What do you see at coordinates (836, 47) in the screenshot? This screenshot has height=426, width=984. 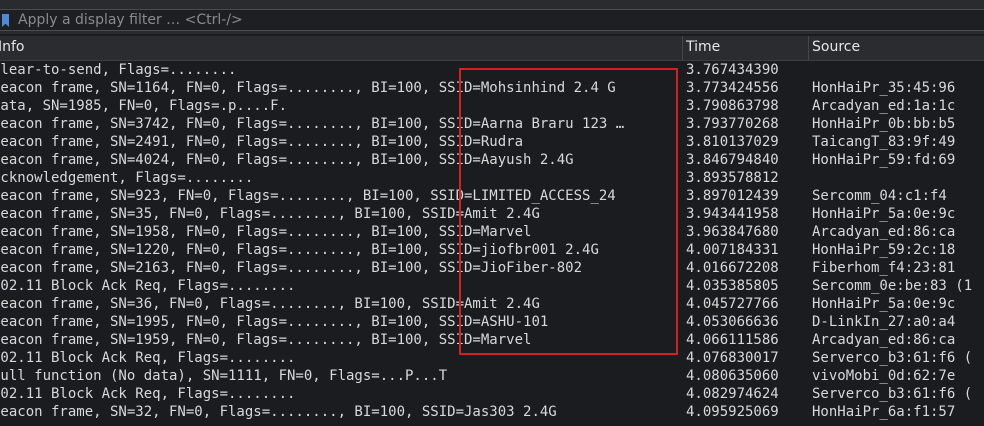 I see `column-header-source: Source` at bounding box center [836, 47].